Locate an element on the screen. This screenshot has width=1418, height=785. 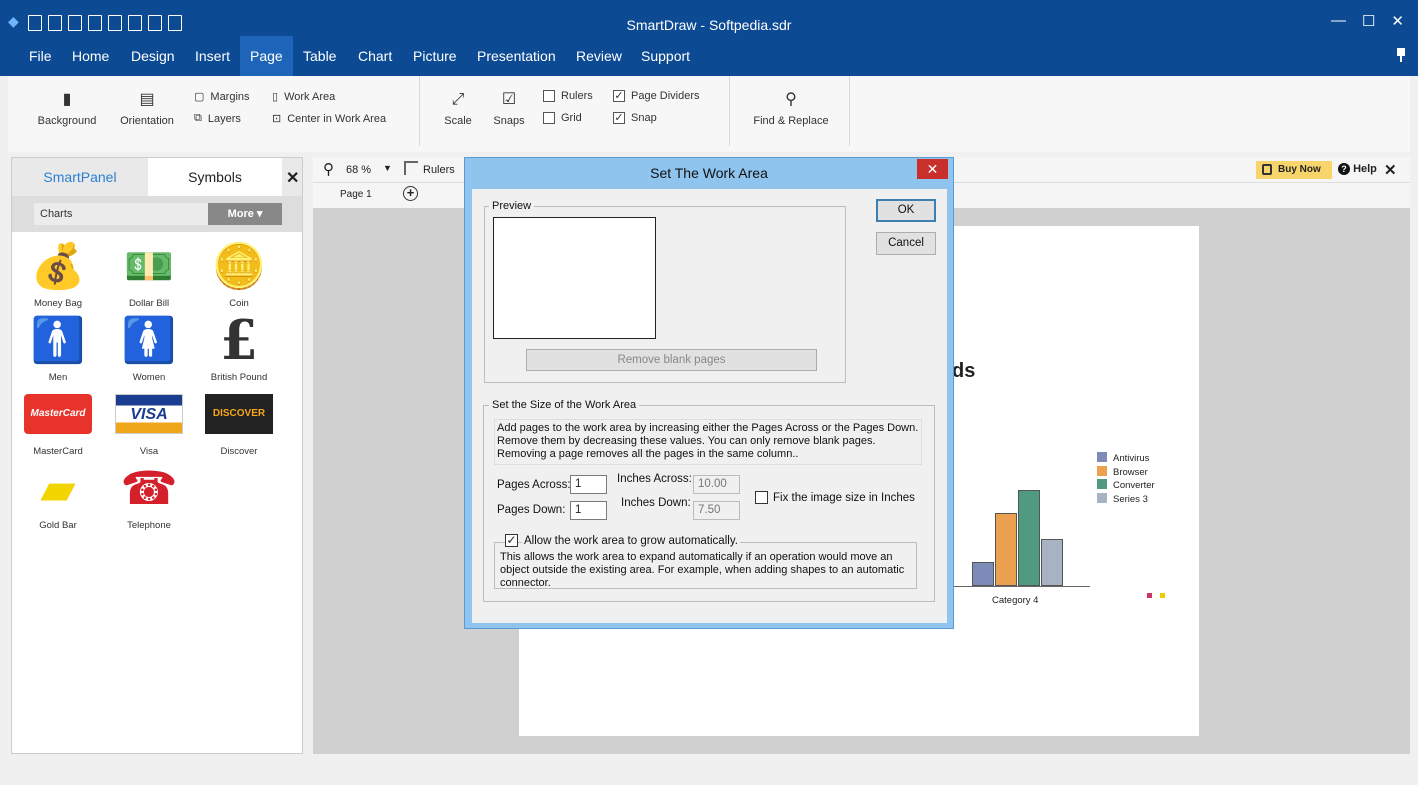
orientation-label: Orientation is located at coordinates (147, 121).